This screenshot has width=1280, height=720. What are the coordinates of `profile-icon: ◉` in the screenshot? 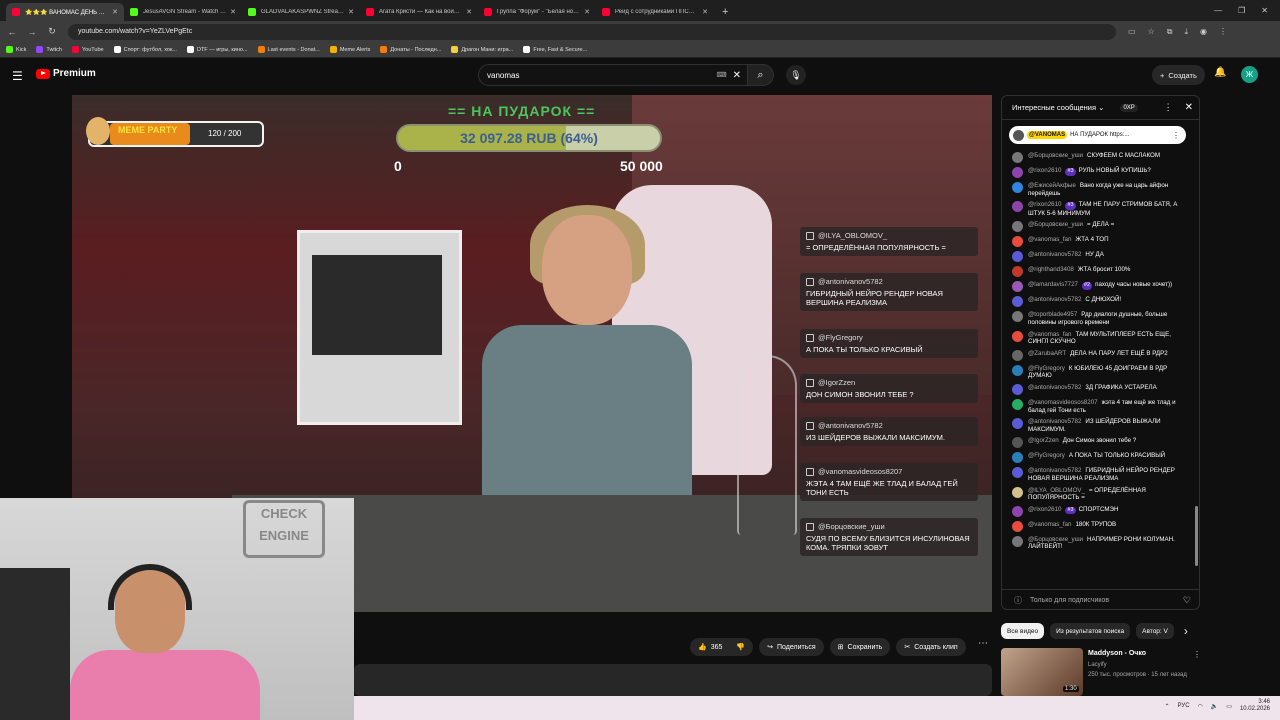 It's located at (1203, 31).